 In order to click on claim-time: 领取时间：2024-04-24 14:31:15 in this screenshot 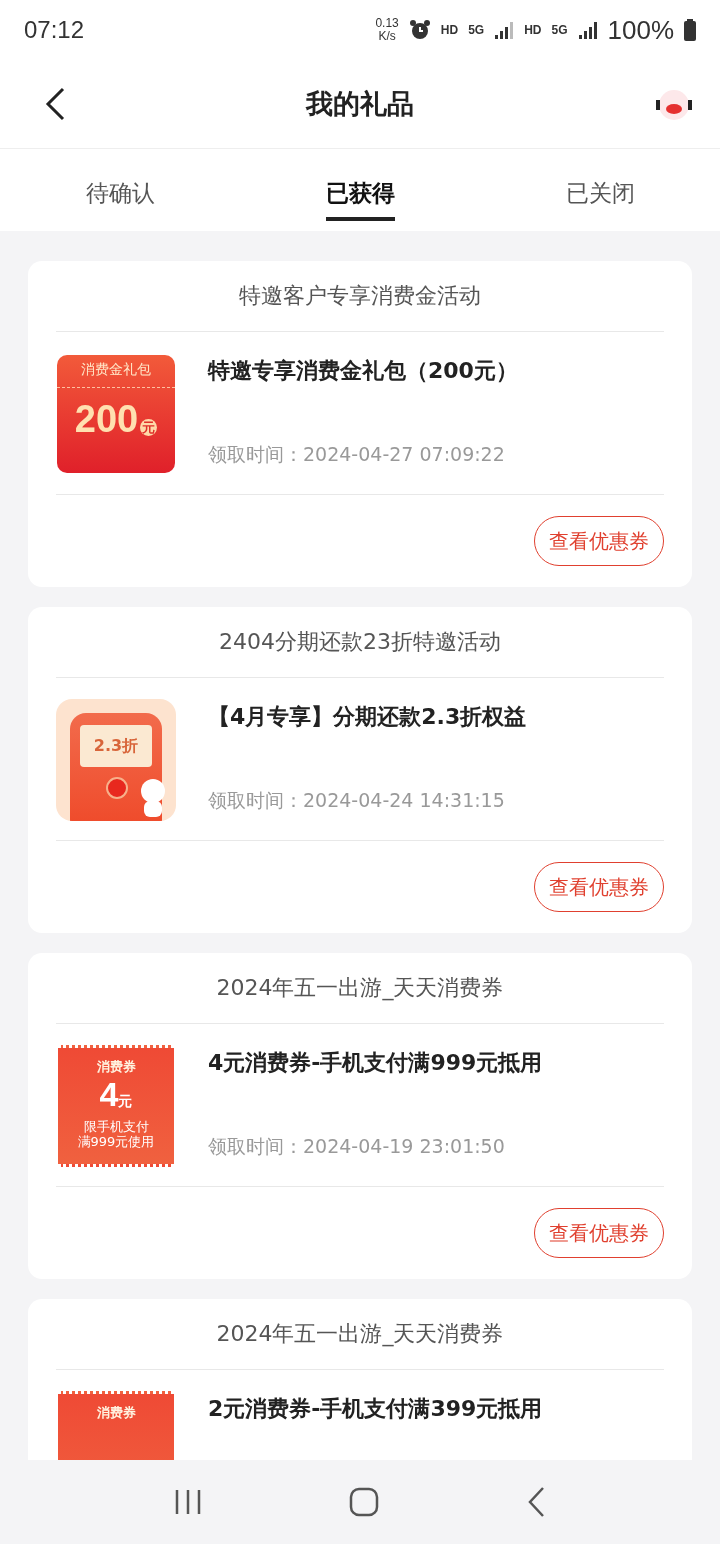, I will do `click(357, 800)`.